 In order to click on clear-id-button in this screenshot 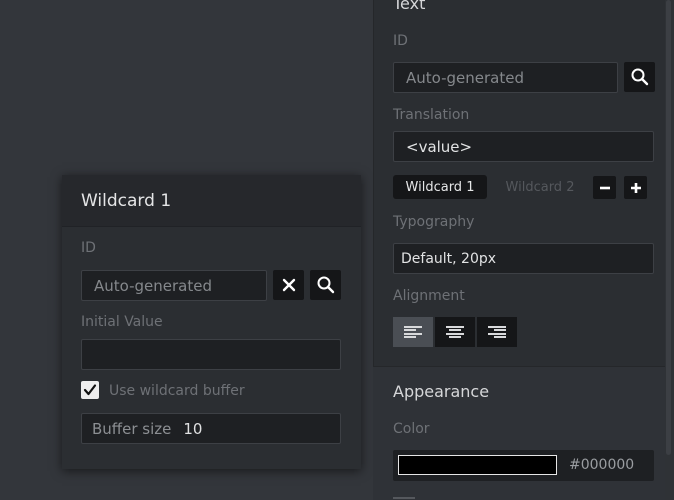, I will do `click(288, 285)`.